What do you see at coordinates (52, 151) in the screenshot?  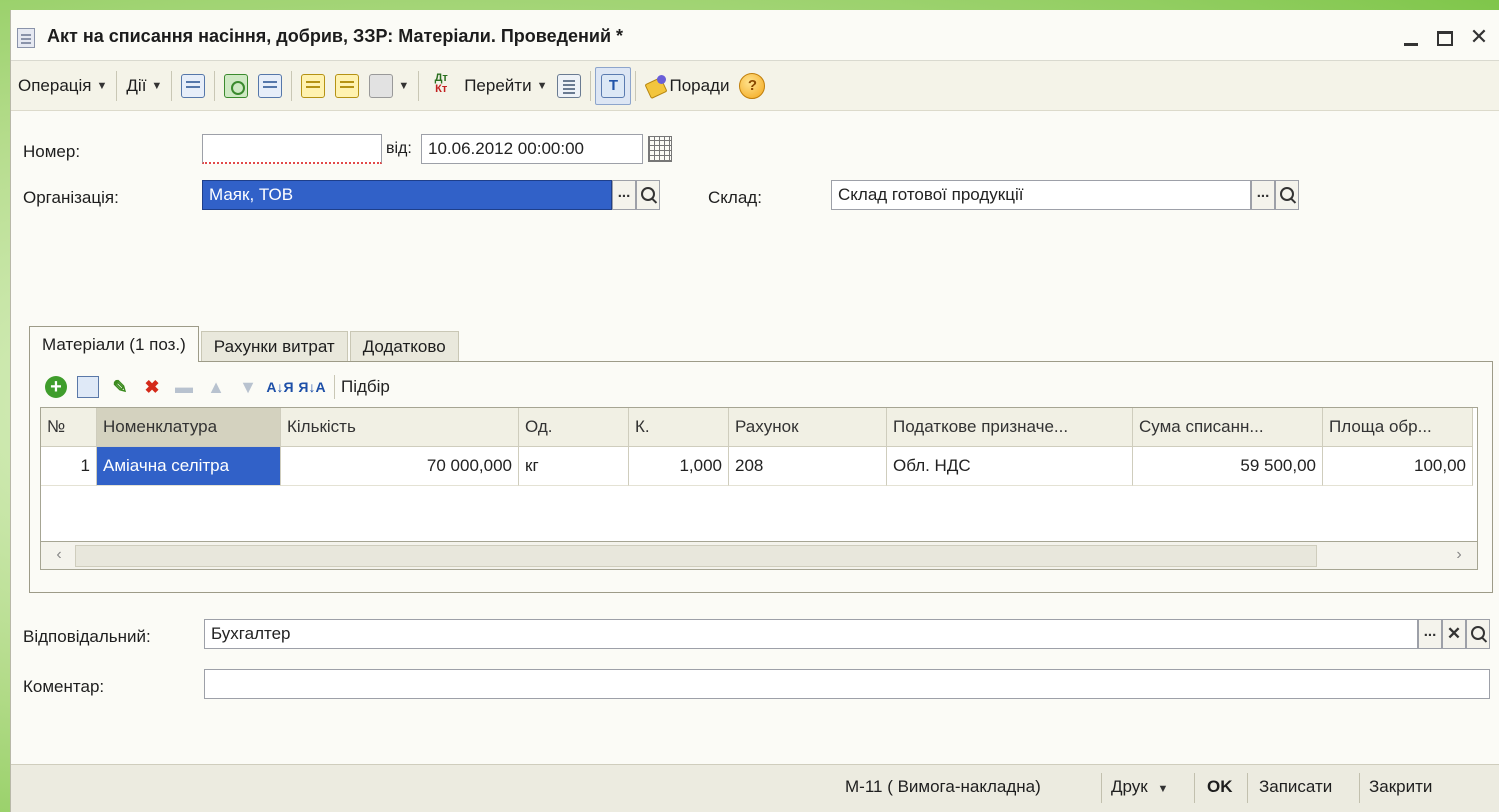 I see `number-label: Номер:` at bounding box center [52, 151].